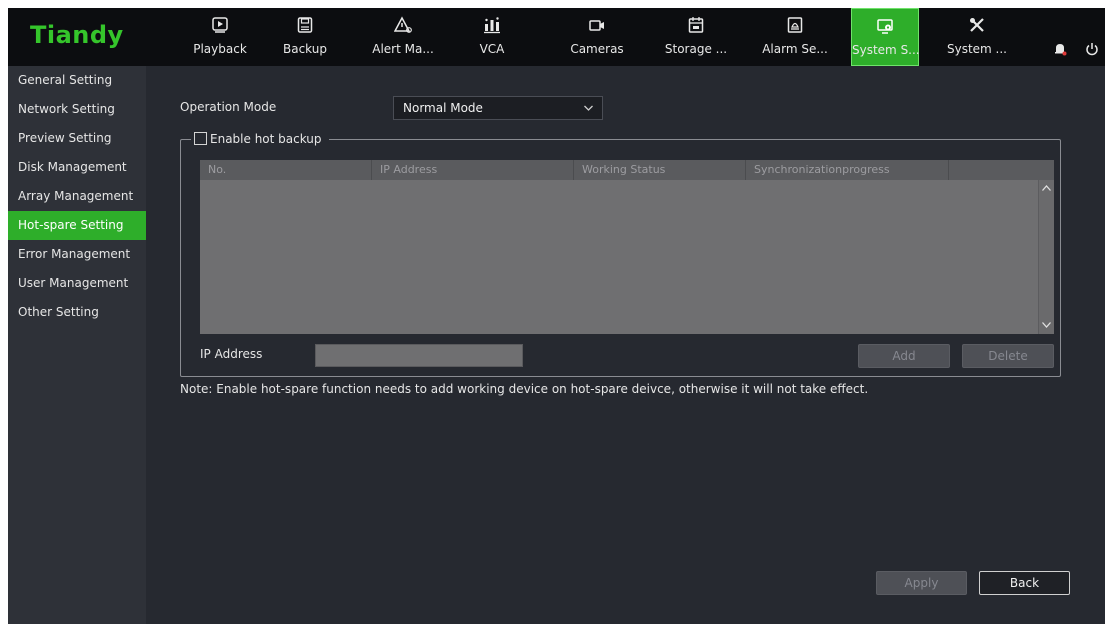 The width and height of the screenshot is (1105, 624). Describe the element at coordinates (220, 49) in the screenshot. I see `nav-label: Playback` at that location.